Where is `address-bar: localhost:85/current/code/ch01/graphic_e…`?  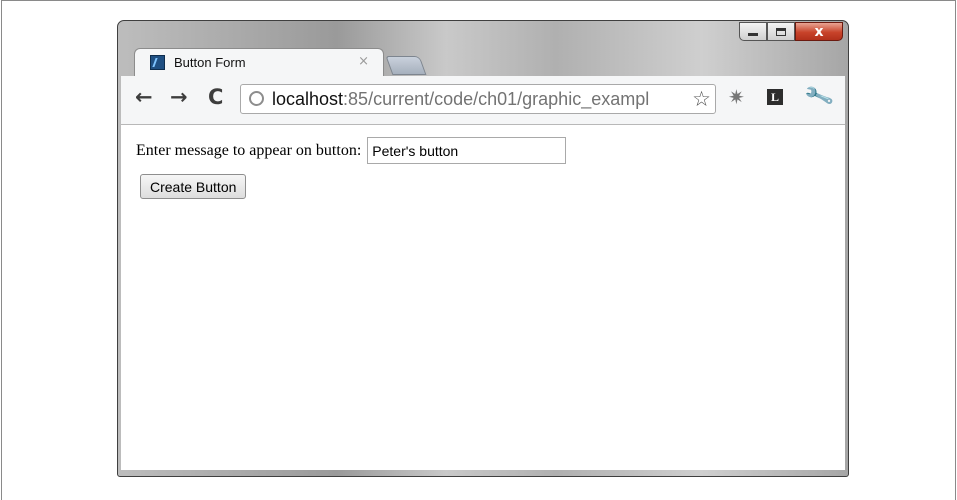 address-bar: localhost:85/current/code/ch01/graphic_e… is located at coordinates (478, 99).